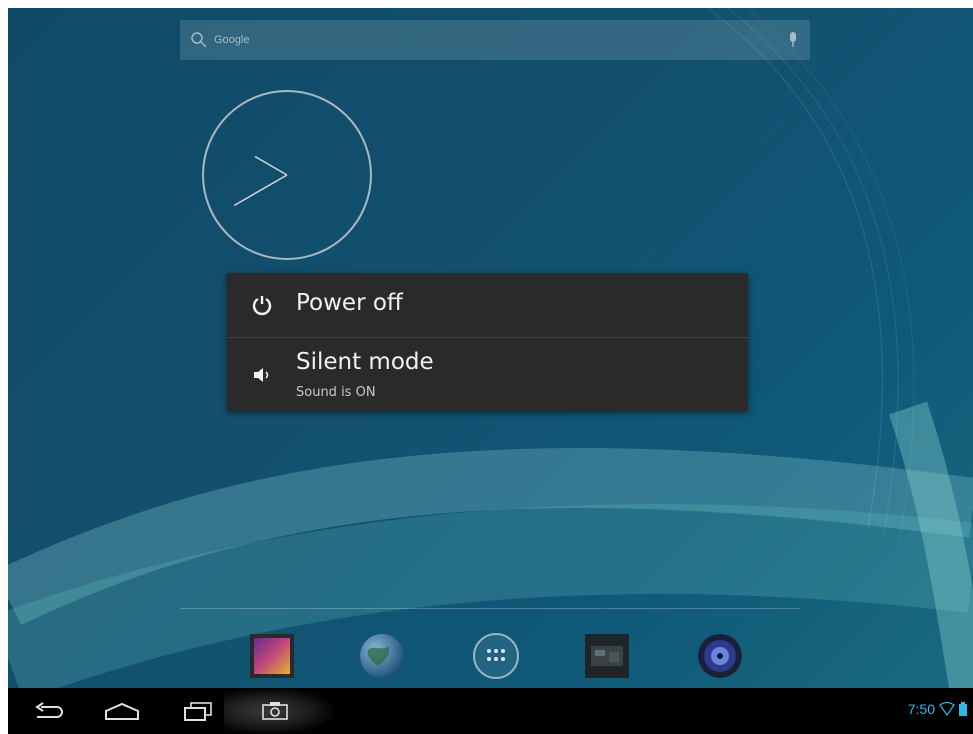  What do you see at coordinates (496, 656) in the screenshot?
I see `all-apps-icon` at bounding box center [496, 656].